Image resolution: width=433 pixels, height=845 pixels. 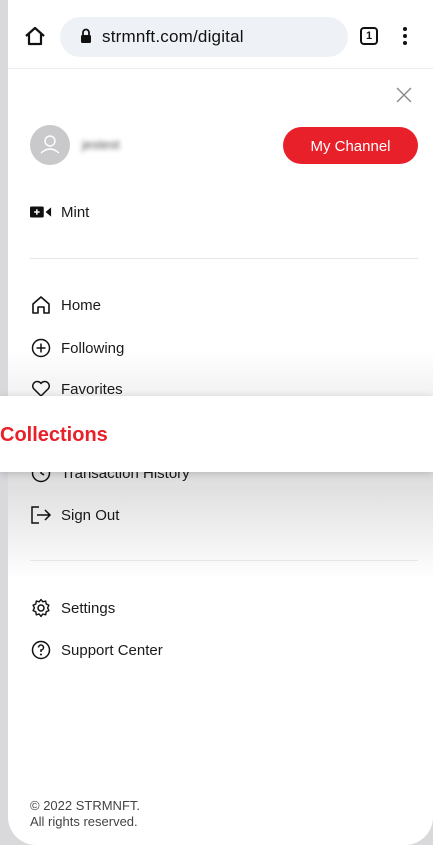 I want to click on sidebar-item-support-center: Support Center, so click(x=96, y=650).